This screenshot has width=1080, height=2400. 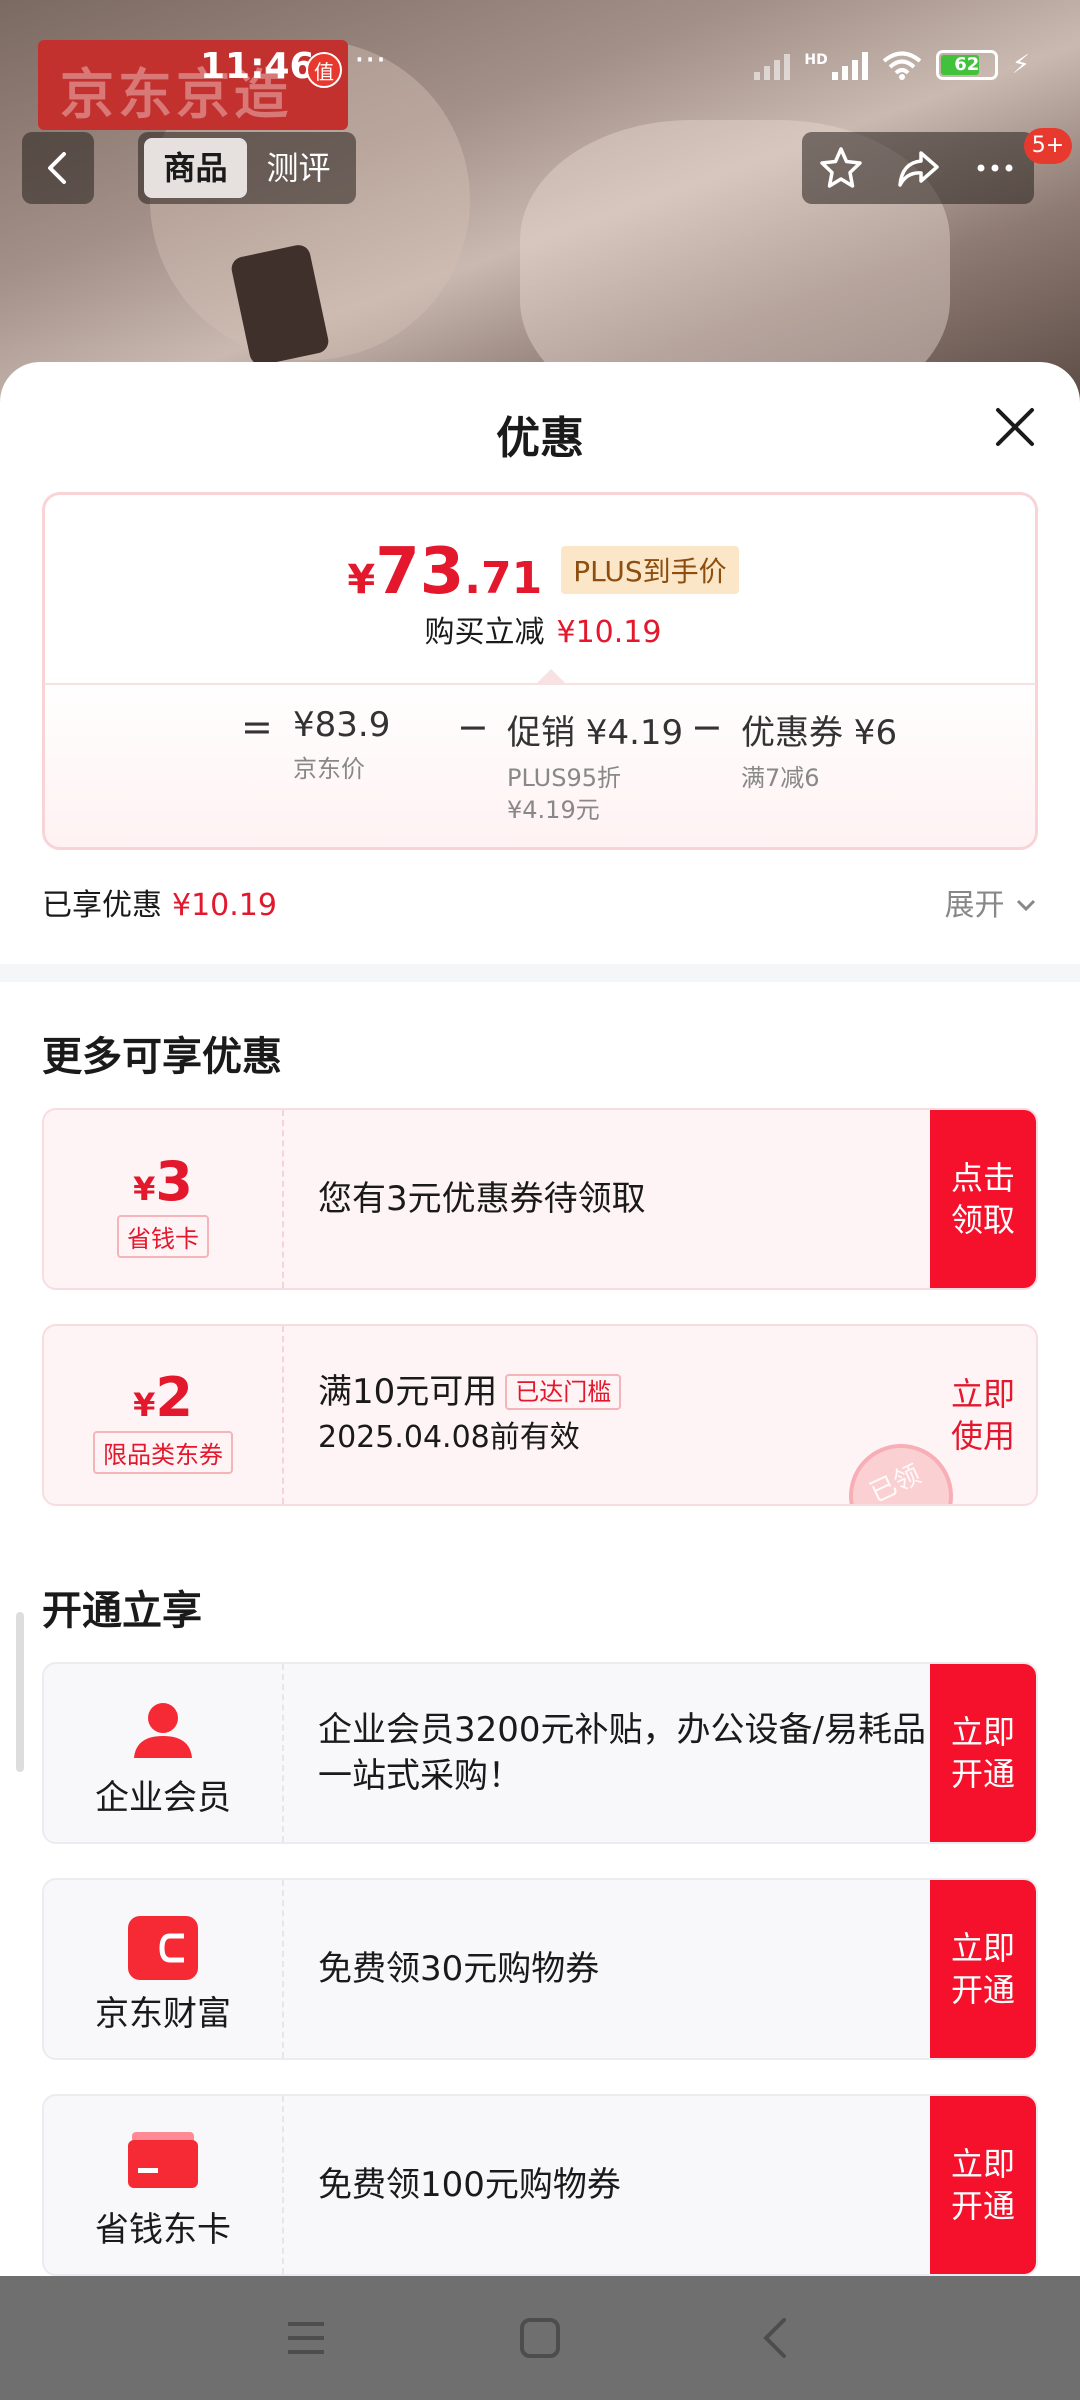 What do you see at coordinates (163, 1798) in the screenshot?
I see `service-name: 企业会员` at bounding box center [163, 1798].